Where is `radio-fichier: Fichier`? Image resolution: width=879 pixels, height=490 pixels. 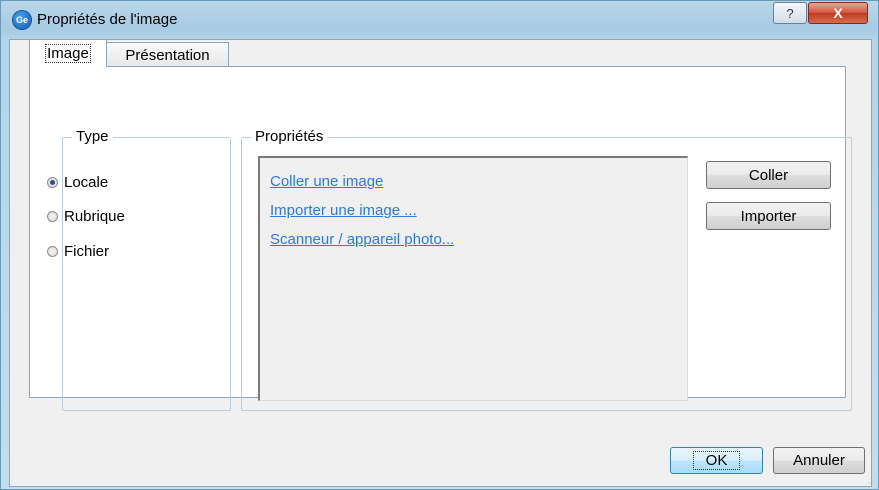 radio-fichier: Fichier is located at coordinates (78, 251).